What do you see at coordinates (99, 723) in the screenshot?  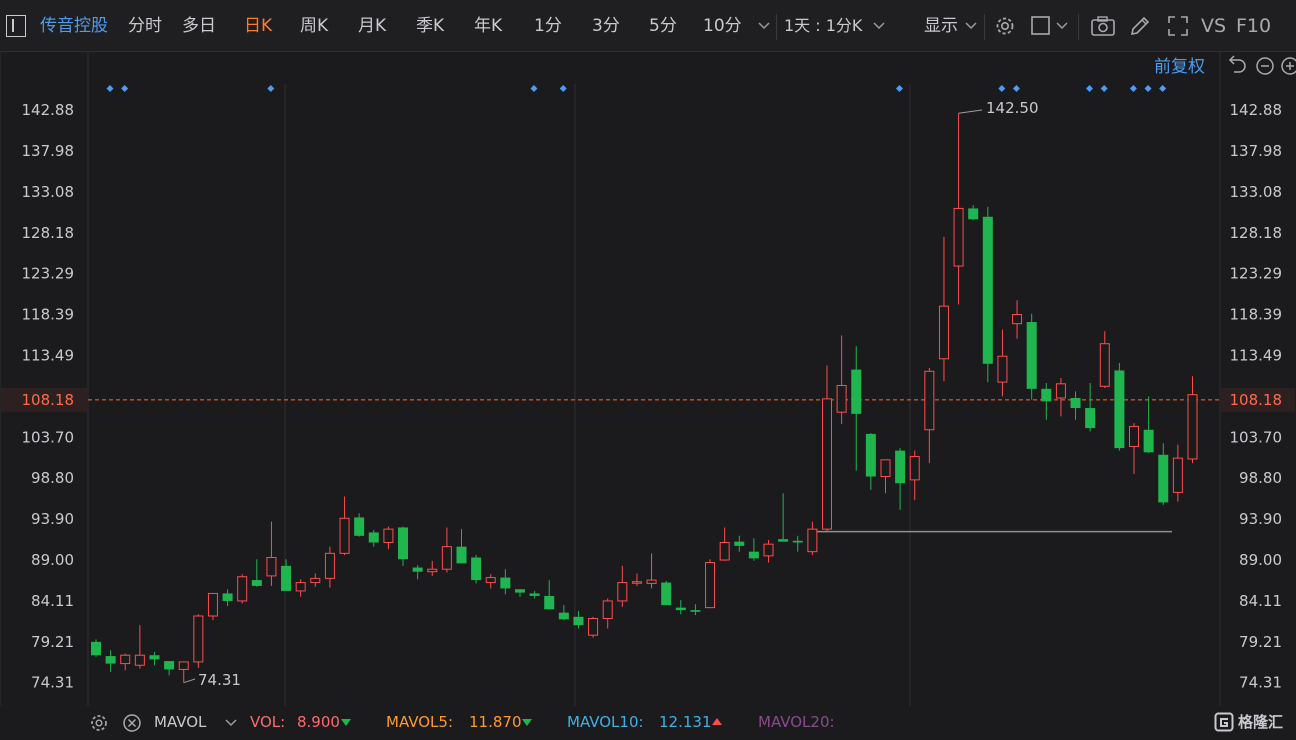 I see `indicator-settings-gear-icon` at bounding box center [99, 723].